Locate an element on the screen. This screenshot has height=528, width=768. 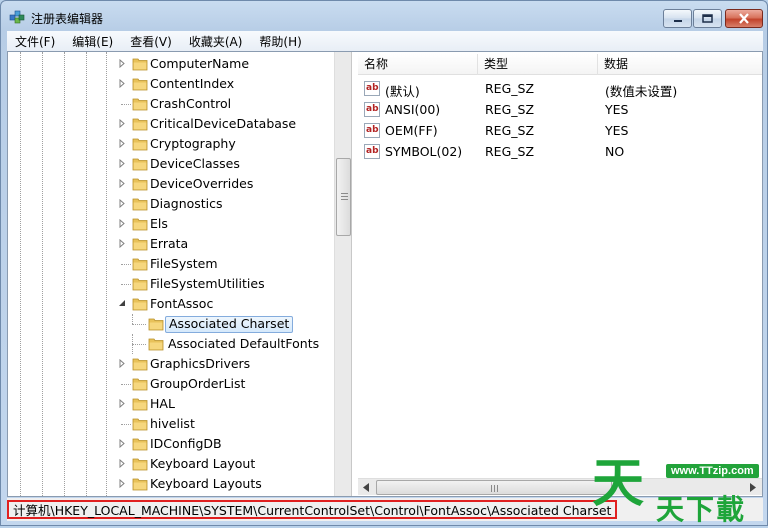
tree-item: hivelist is located at coordinates (173, 424).